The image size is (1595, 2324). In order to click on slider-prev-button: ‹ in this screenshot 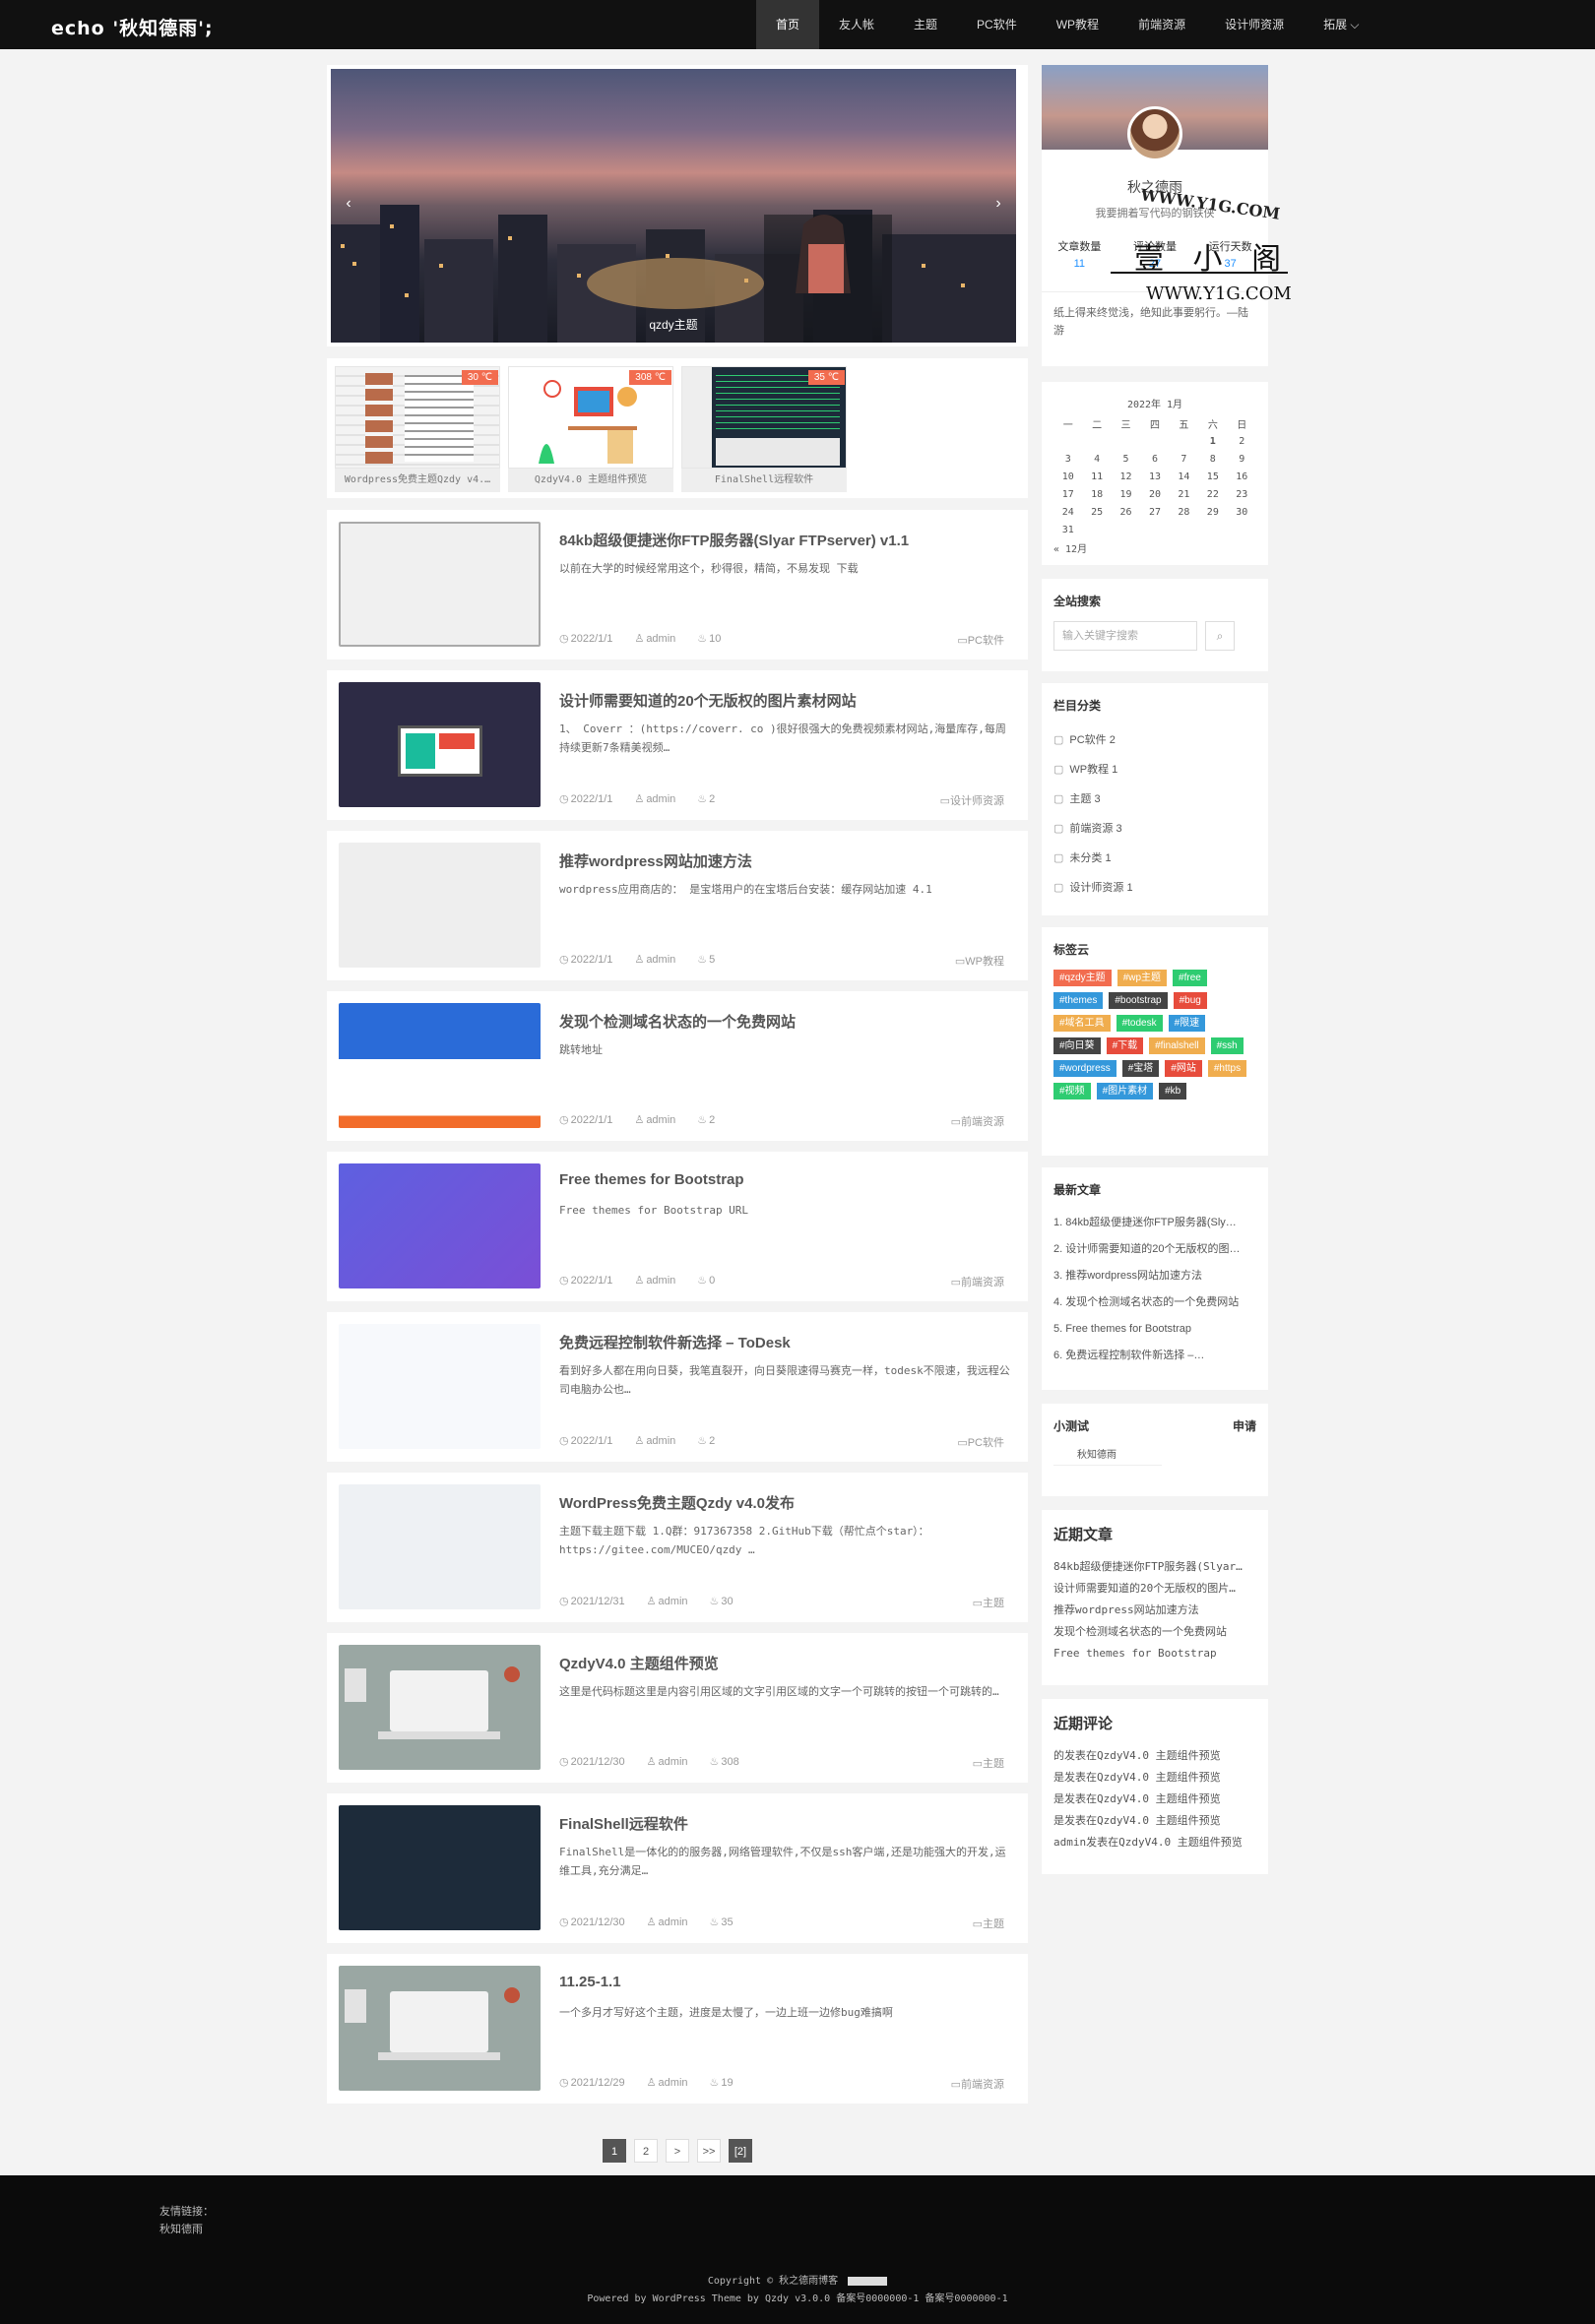, I will do `click(348, 204)`.